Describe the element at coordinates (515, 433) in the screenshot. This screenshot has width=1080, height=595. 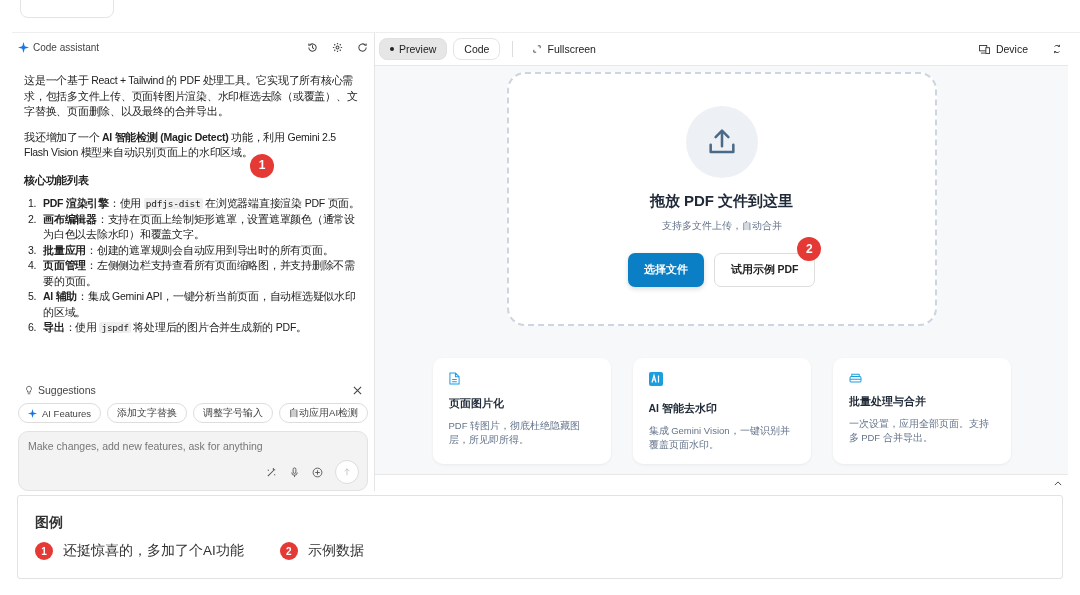
I see `feature-description: PDF 转图片，彻底杜绝隐藏图层，所见即所得。` at that location.